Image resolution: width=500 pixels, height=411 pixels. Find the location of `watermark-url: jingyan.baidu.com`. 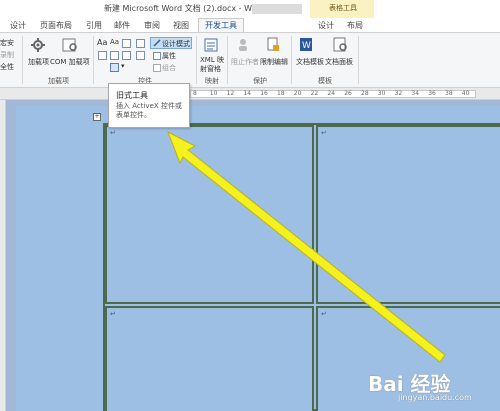

watermark-url: jingyan.baidu.com is located at coordinates (435, 397).